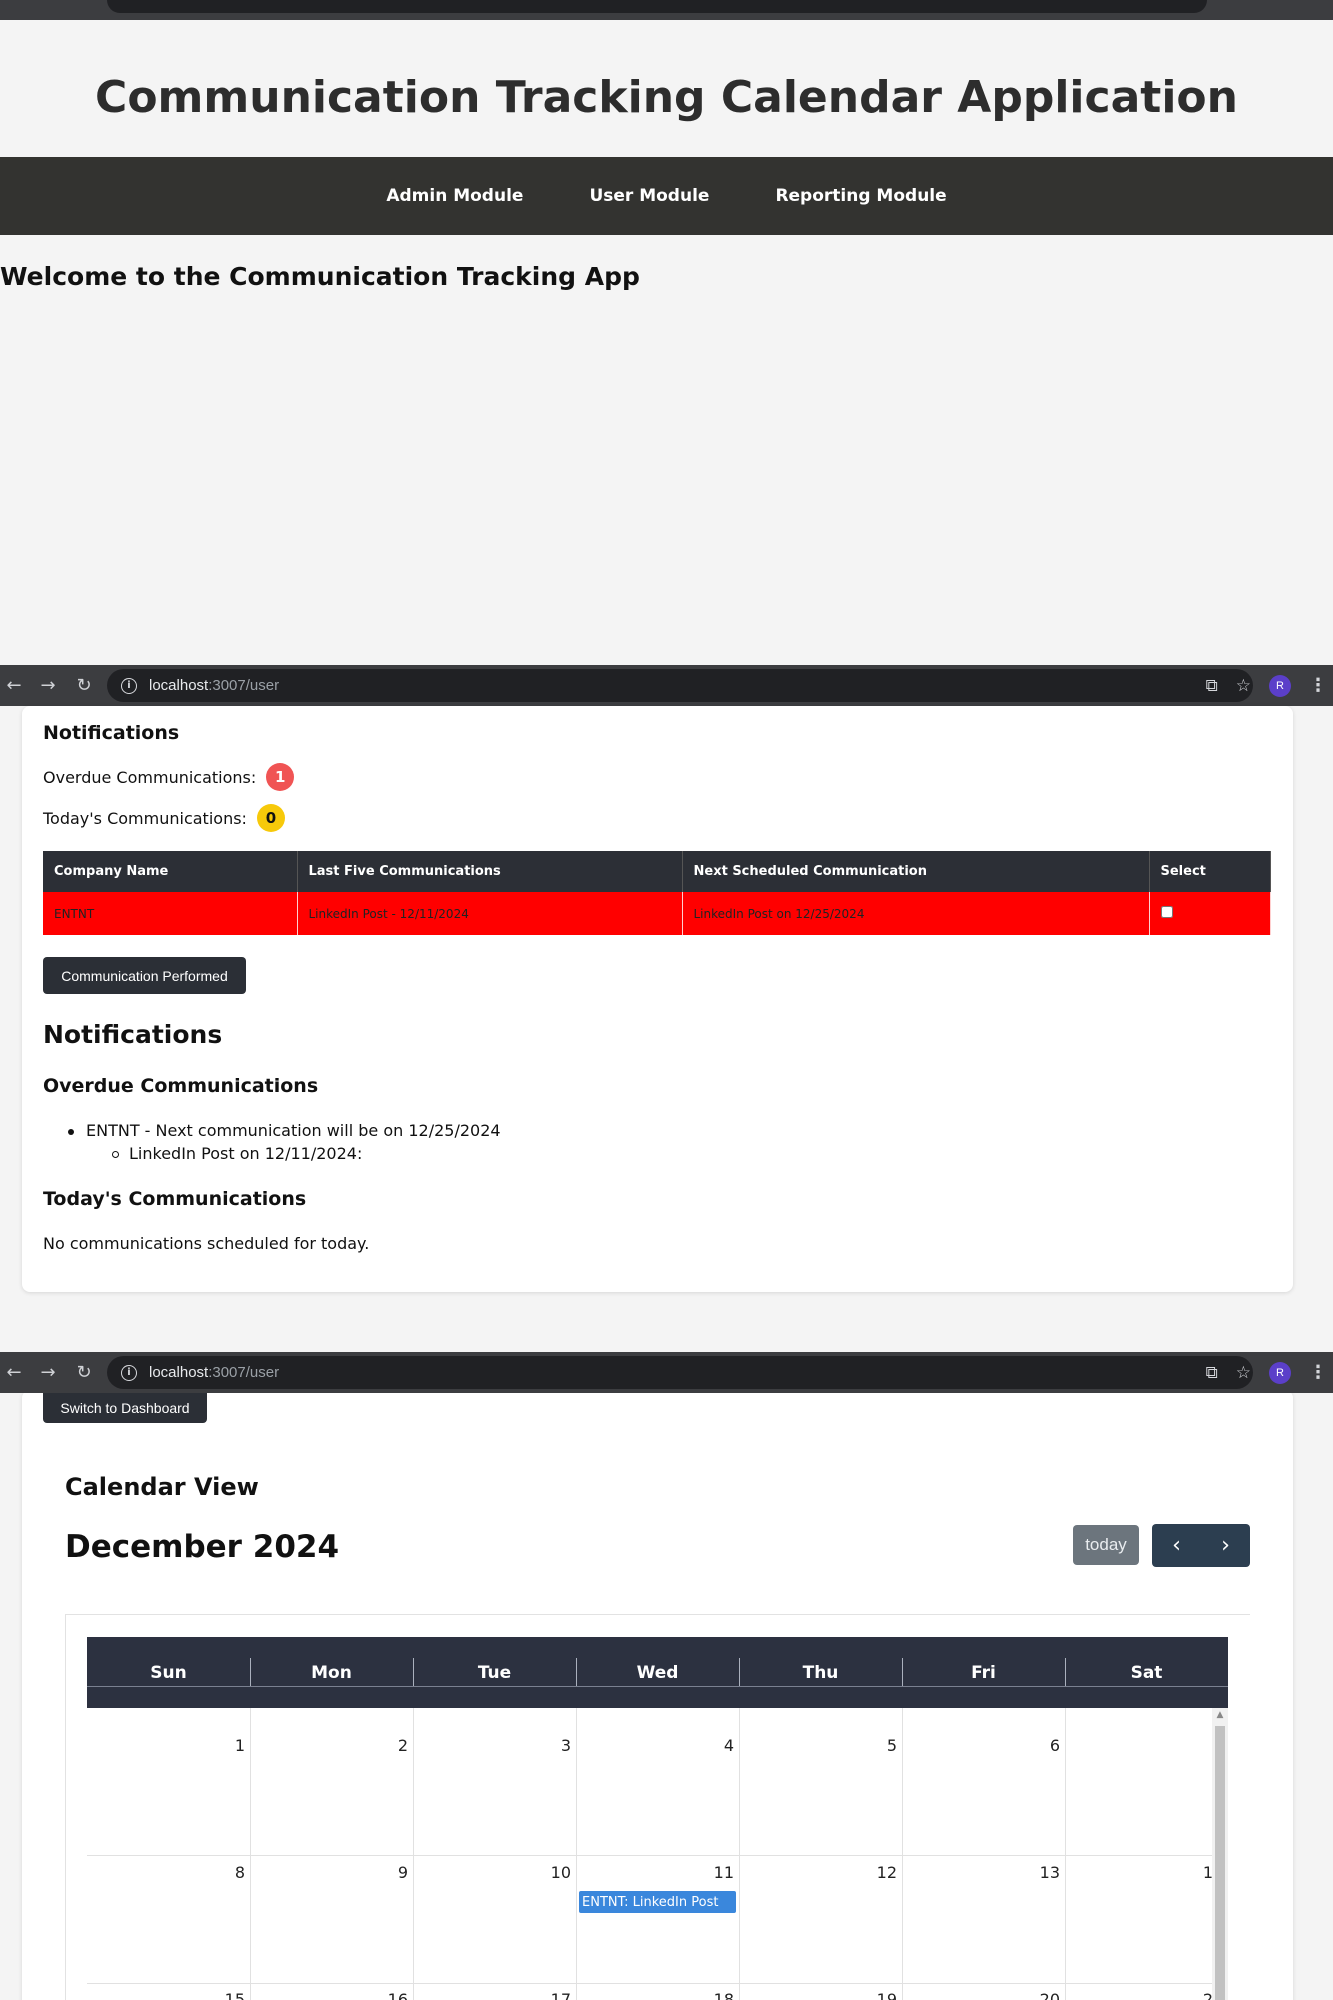 This screenshot has height=2000, width=1333. Describe the element at coordinates (244, 1372) in the screenshot. I see `url-path: :3007/user` at that location.